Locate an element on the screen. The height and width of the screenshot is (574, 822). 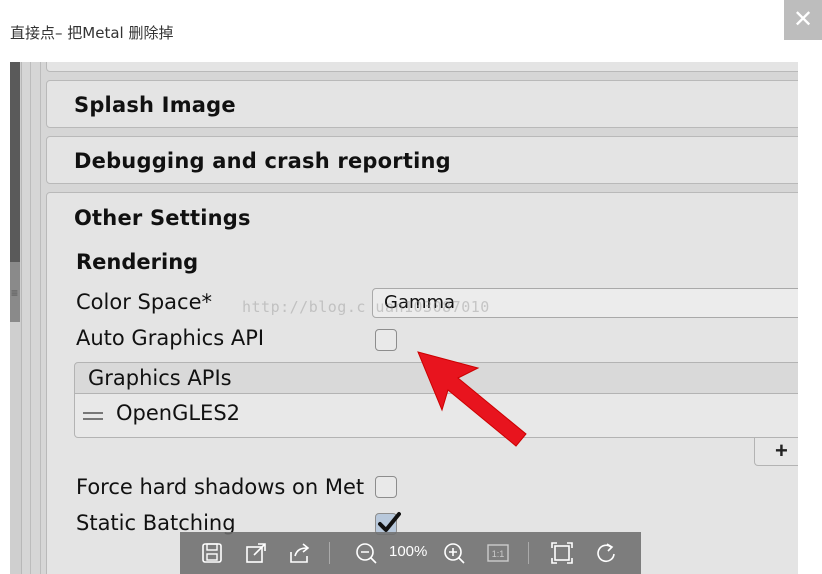
save-button is located at coordinates (212, 553).